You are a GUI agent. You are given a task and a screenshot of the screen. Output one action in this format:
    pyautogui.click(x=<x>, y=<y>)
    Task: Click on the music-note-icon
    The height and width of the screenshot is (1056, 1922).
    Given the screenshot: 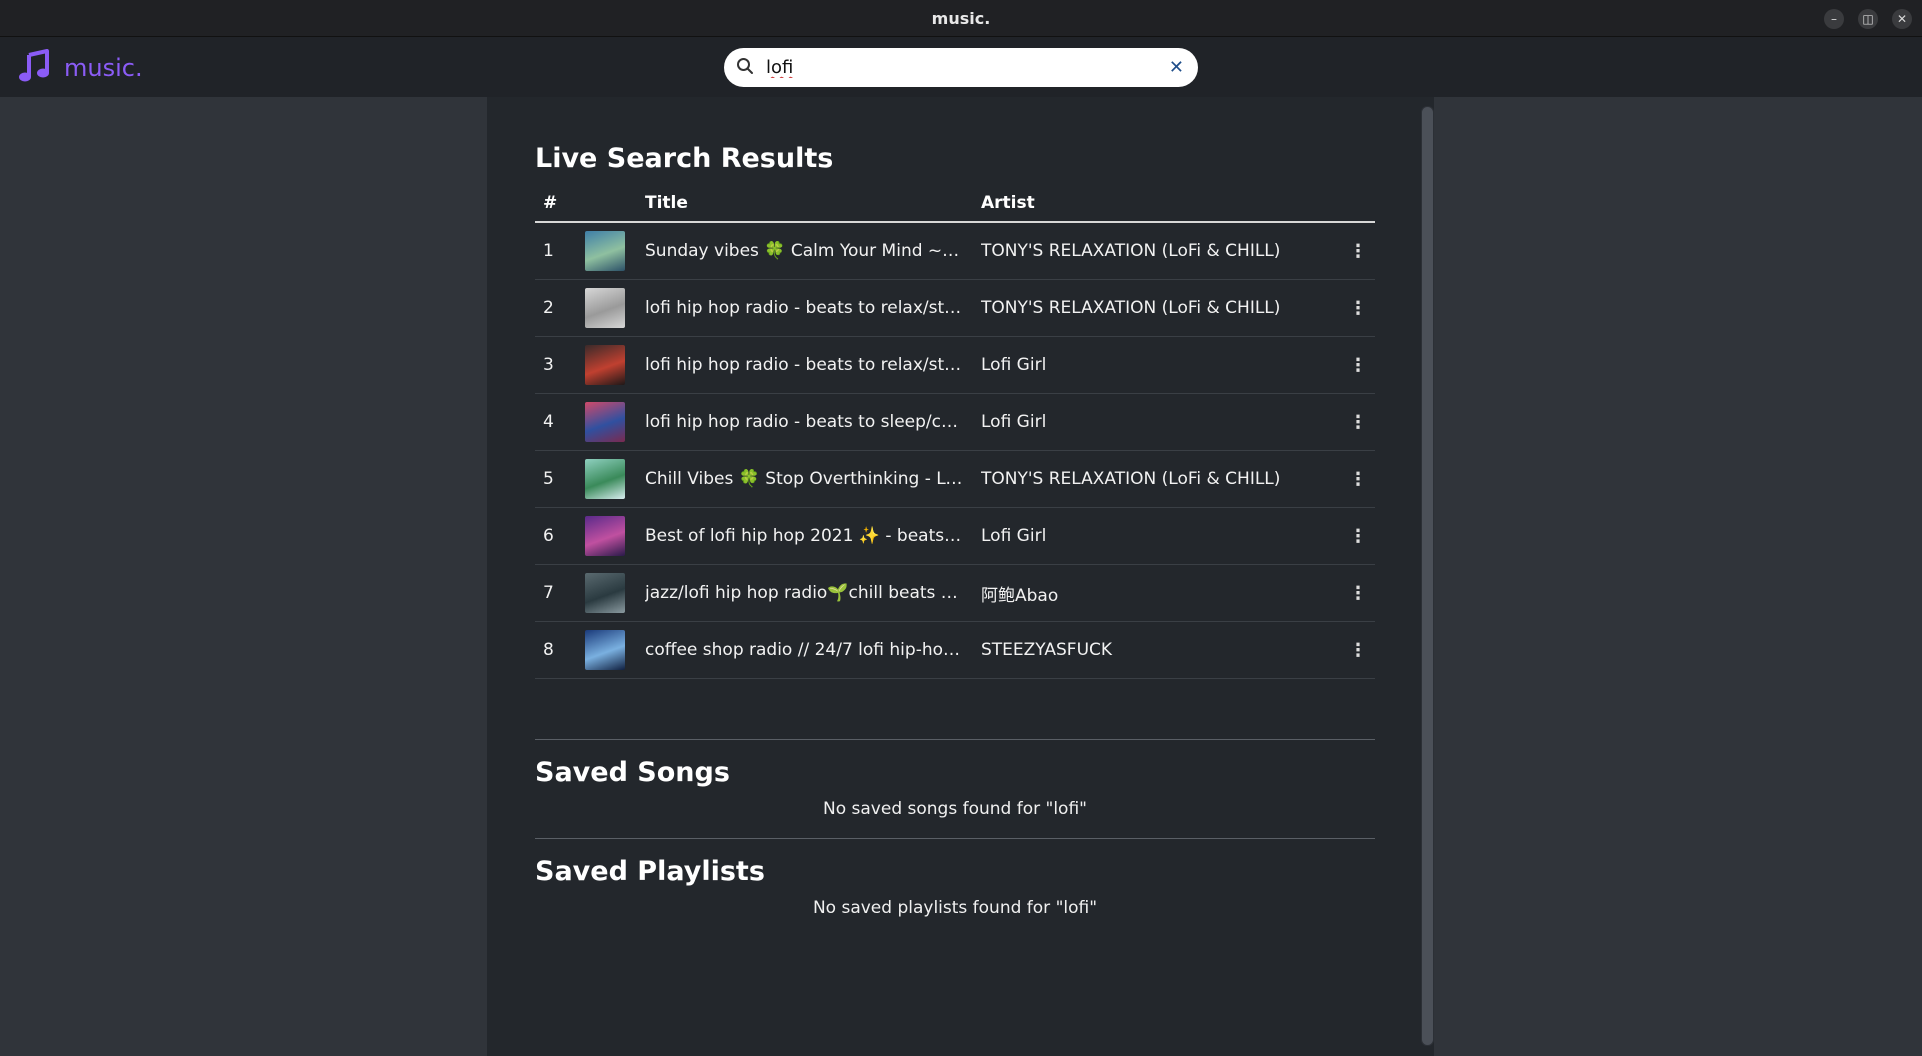 What is the action you would take?
    pyautogui.click(x=34, y=68)
    